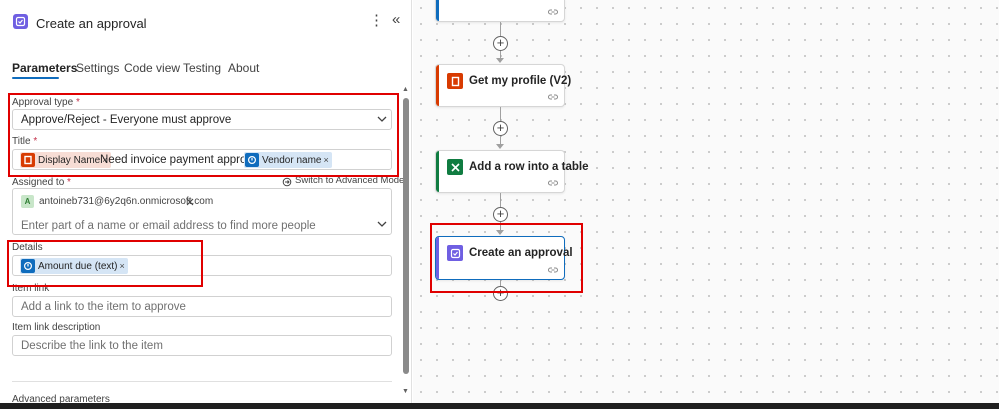 The width and height of the screenshot is (999, 409). I want to click on item-link-input: Add a link to the item to approve, so click(202, 306).